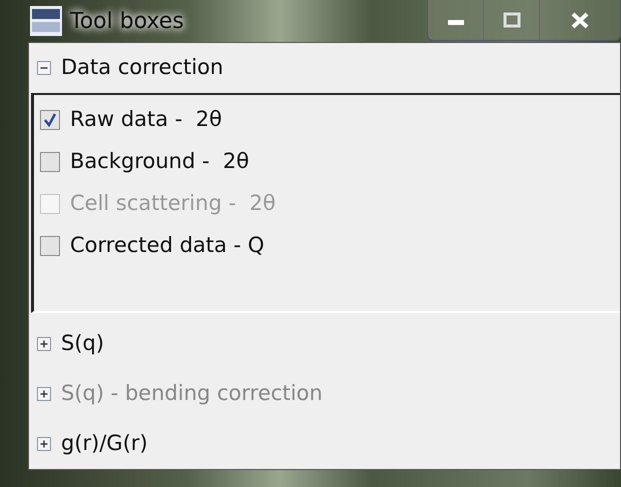  What do you see at coordinates (327, 162) in the screenshot?
I see `checkbox-item: Background - 2θ` at bounding box center [327, 162].